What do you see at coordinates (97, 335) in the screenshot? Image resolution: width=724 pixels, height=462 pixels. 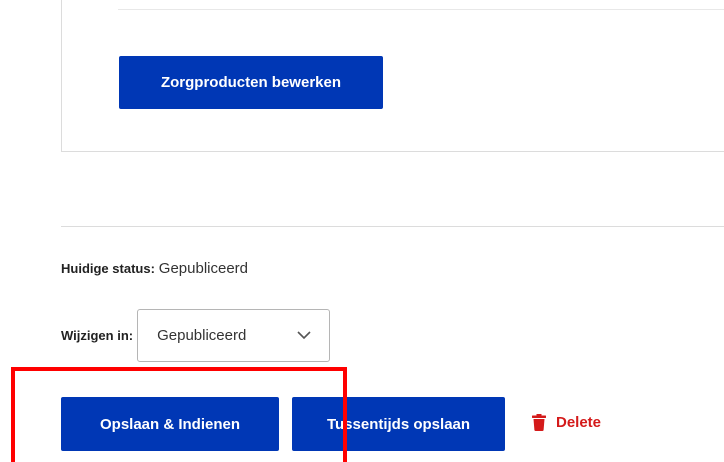 I see `change-state-label: Wijzigen in:` at bounding box center [97, 335].